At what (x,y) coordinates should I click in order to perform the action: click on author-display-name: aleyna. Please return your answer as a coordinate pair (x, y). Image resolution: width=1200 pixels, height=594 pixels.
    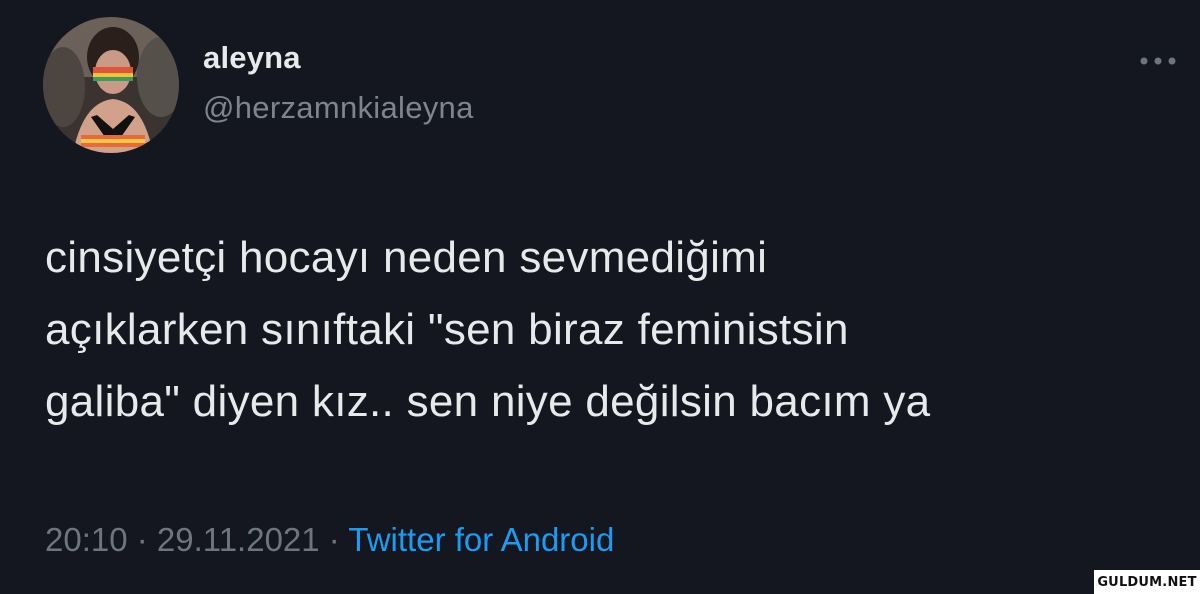
    Looking at the image, I should click on (252, 58).